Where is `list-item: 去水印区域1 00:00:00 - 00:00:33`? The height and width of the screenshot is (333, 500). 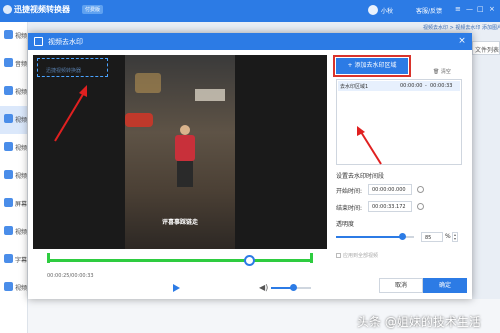
list-item: 去水印区域1 00:00:00 - 00:00:33 is located at coordinates (399, 86).